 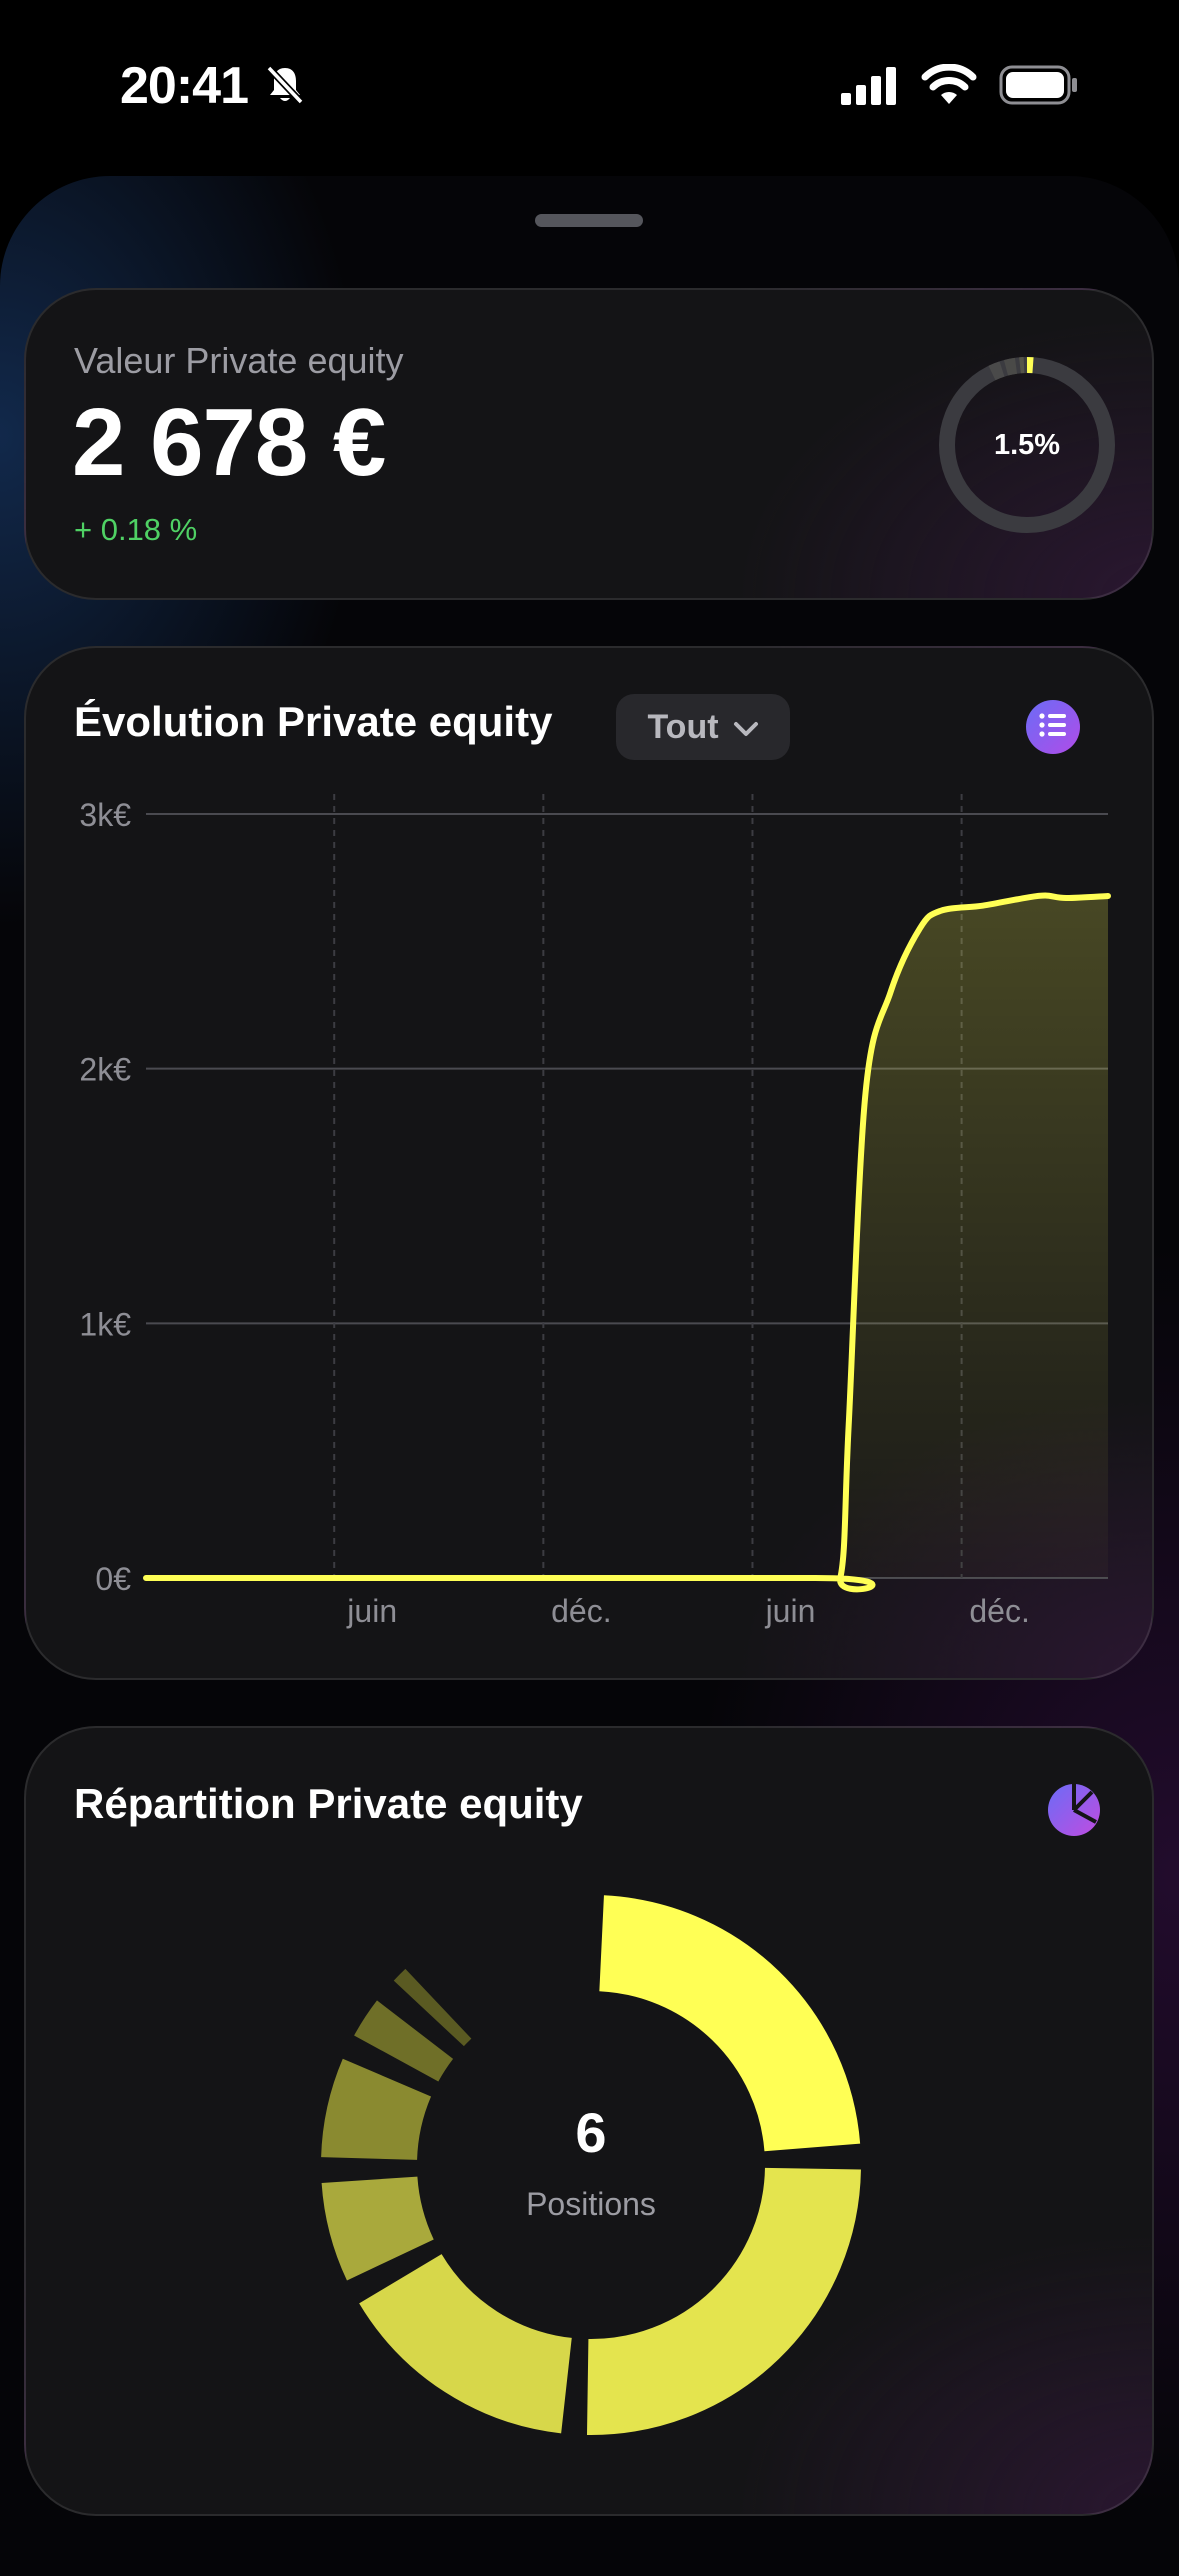 I want to click on value-change: + 0.18 %, so click(x=135, y=530).